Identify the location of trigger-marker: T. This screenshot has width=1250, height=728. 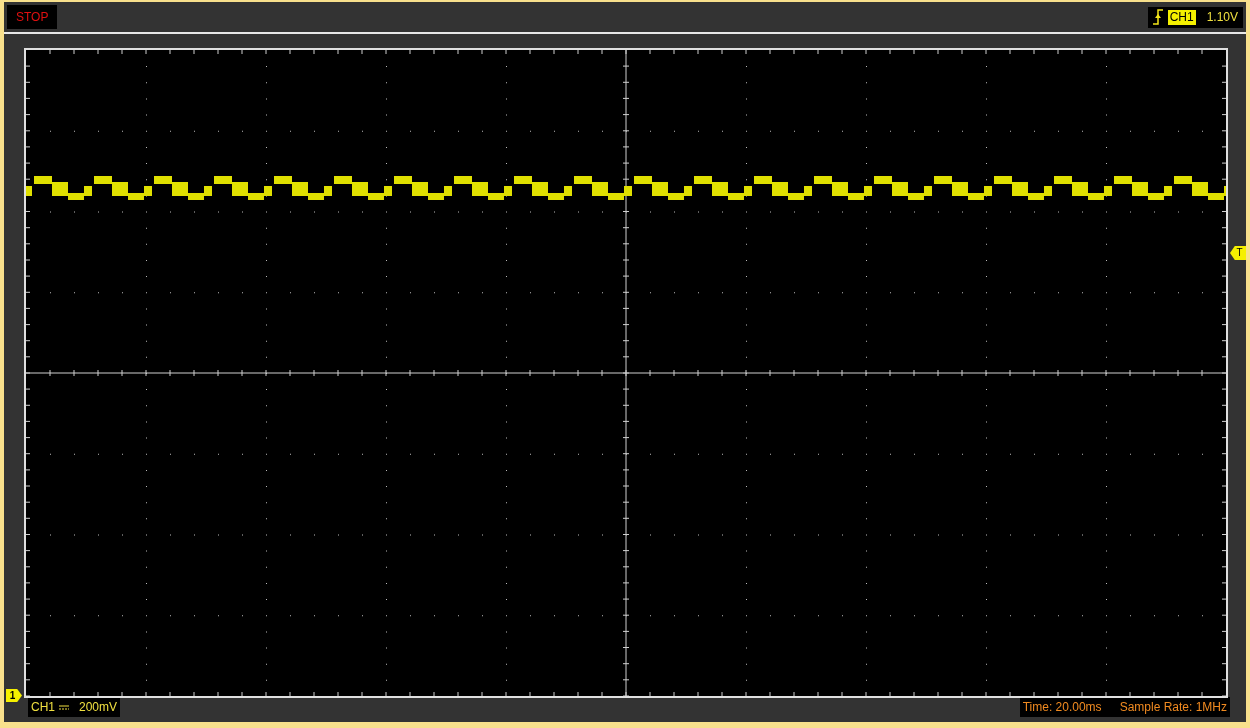
(1238, 253).